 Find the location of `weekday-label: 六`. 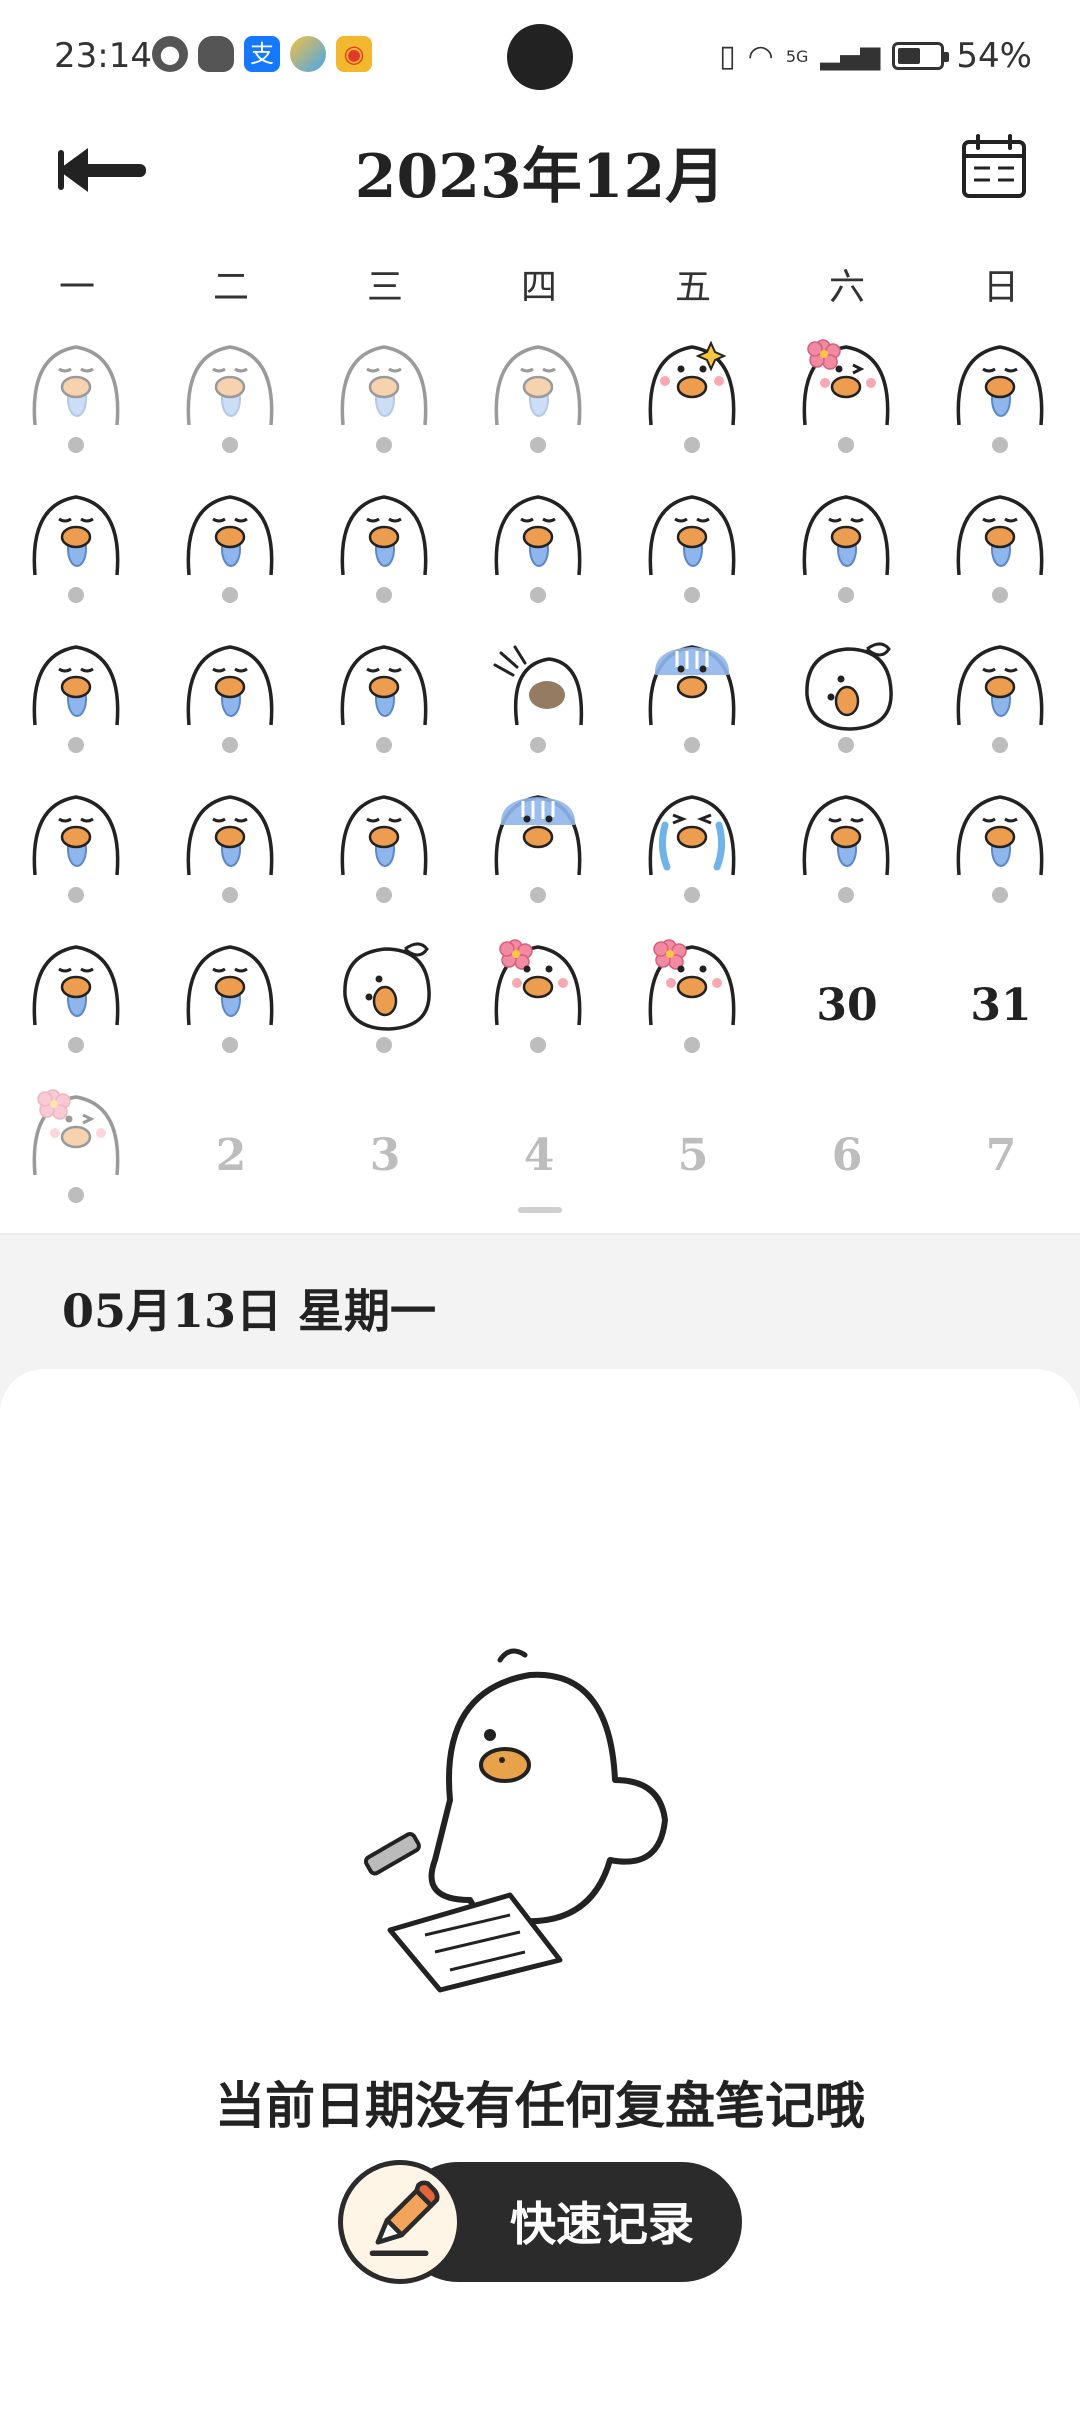

weekday-label: 六 is located at coordinates (846, 287).